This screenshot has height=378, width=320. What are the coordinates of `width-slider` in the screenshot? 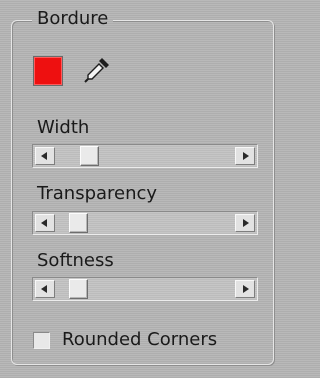 It's located at (145, 156).